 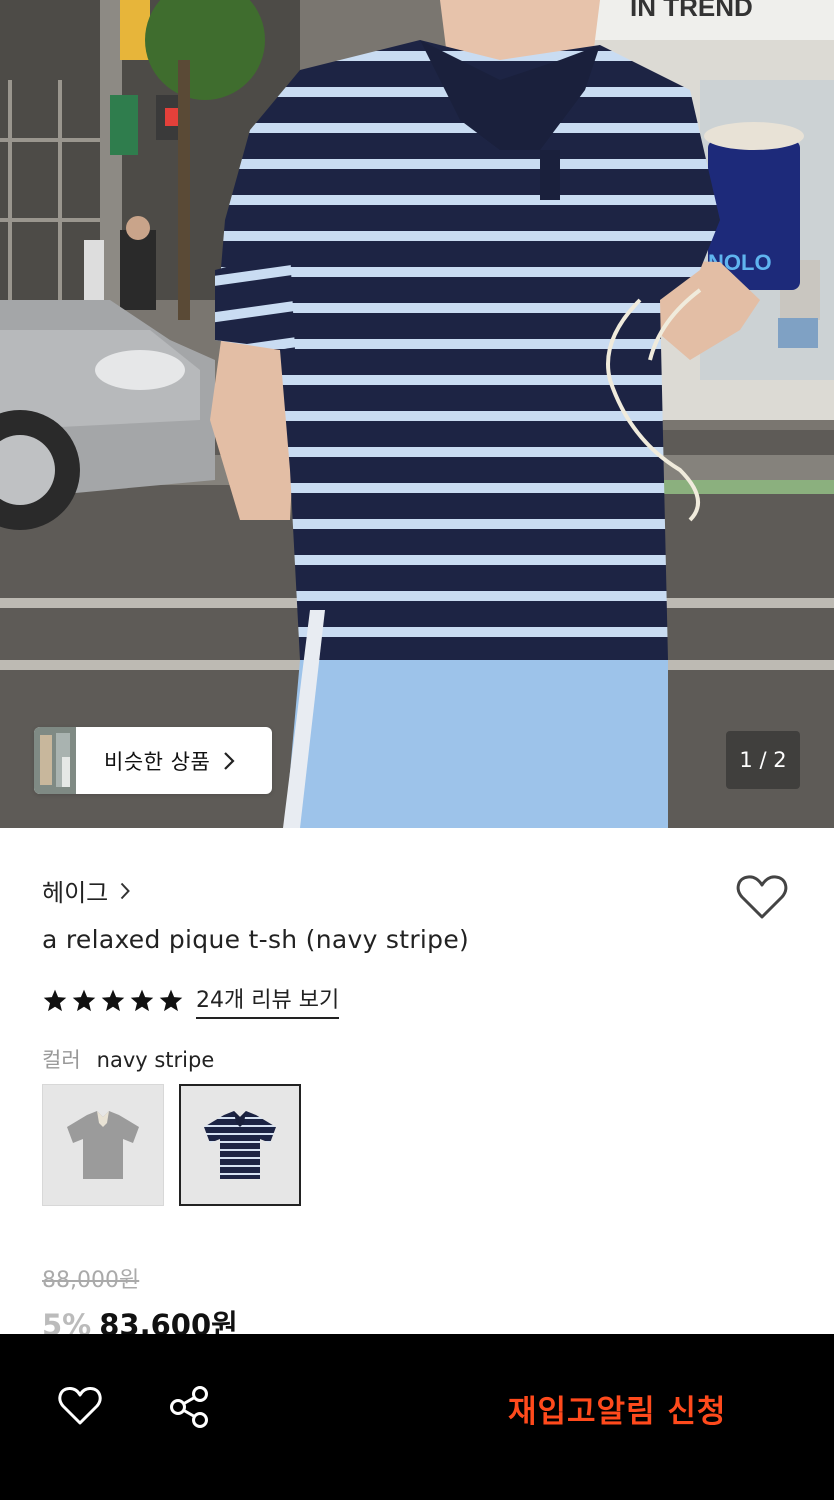 What do you see at coordinates (171, 1145) in the screenshot?
I see `color-swatches` at bounding box center [171, 1145].